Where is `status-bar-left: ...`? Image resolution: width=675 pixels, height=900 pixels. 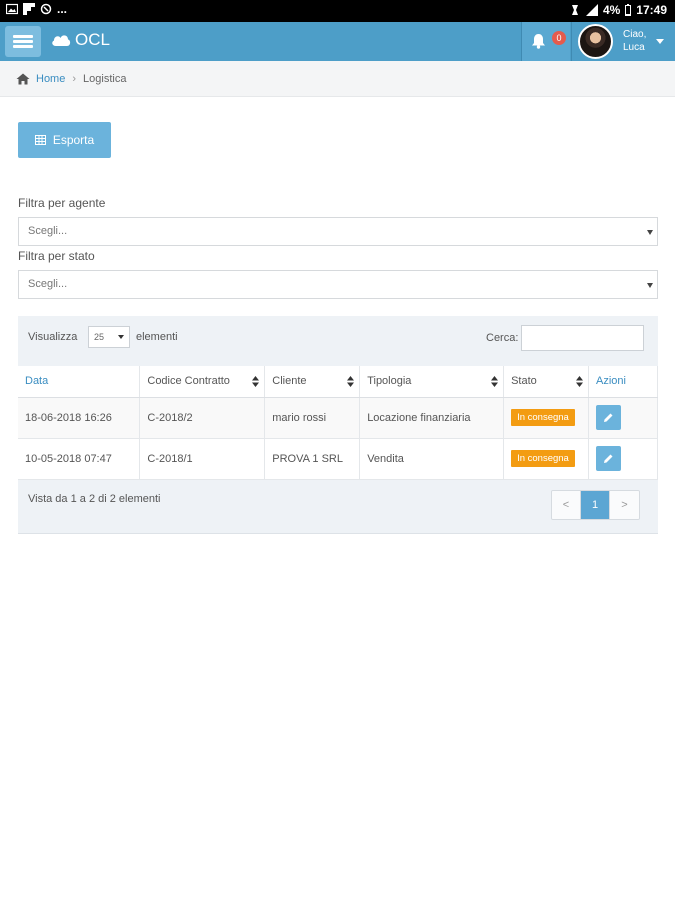 status-bar-left: ... is located at coordinates (36, 9).